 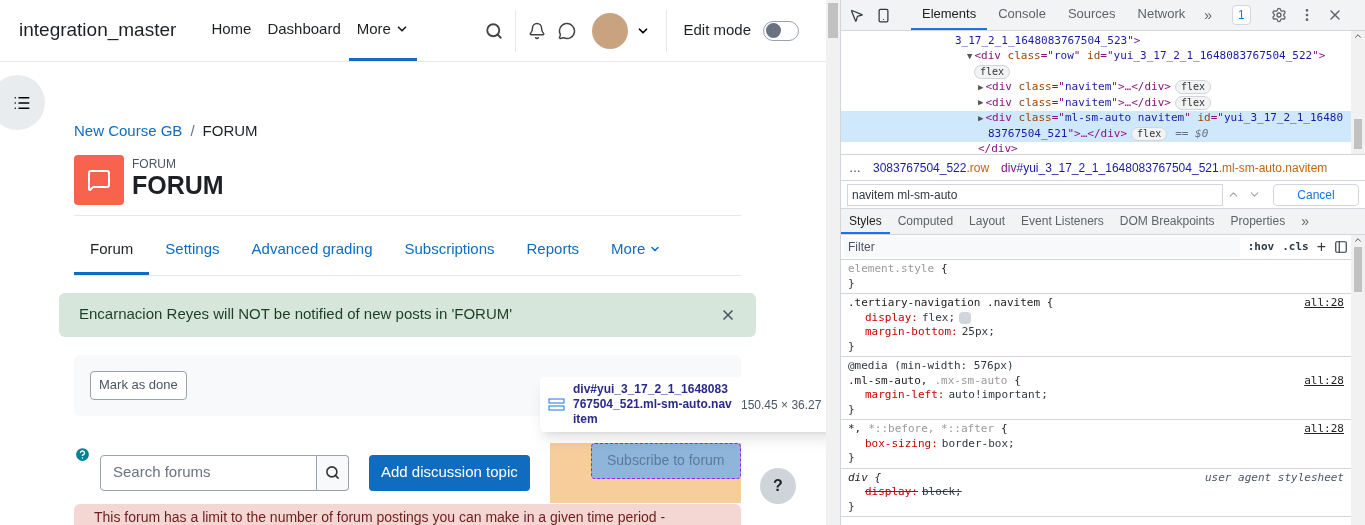 What do you see at coordinates (1078, 87) in the screenshot?
I see `dom-code: <div class="navitem">…</div>` at bounding box center [1078, 87].